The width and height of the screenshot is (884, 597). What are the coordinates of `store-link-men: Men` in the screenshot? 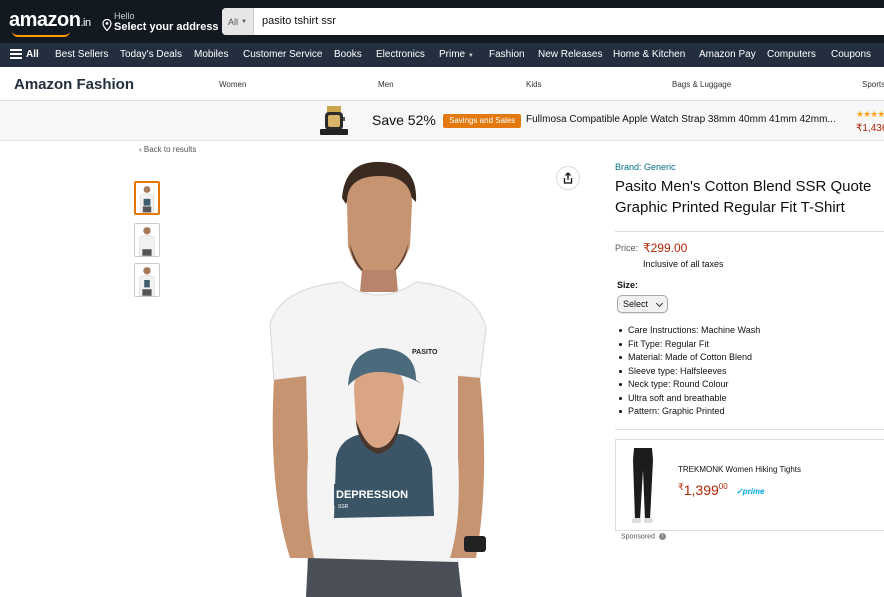 It's located at (386, 84).